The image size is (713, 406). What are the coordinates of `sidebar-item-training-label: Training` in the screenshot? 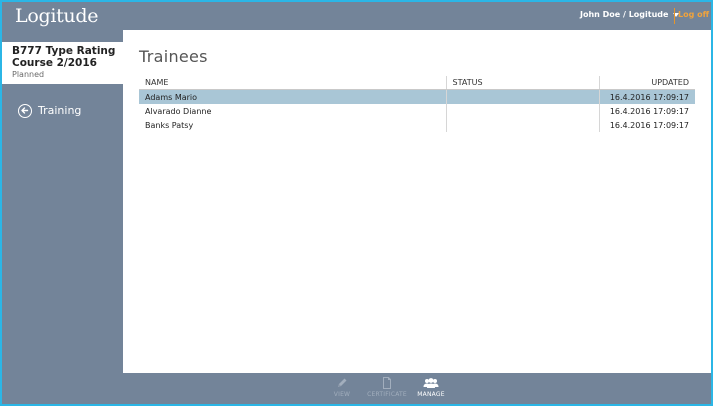 It's located at (60, 110).